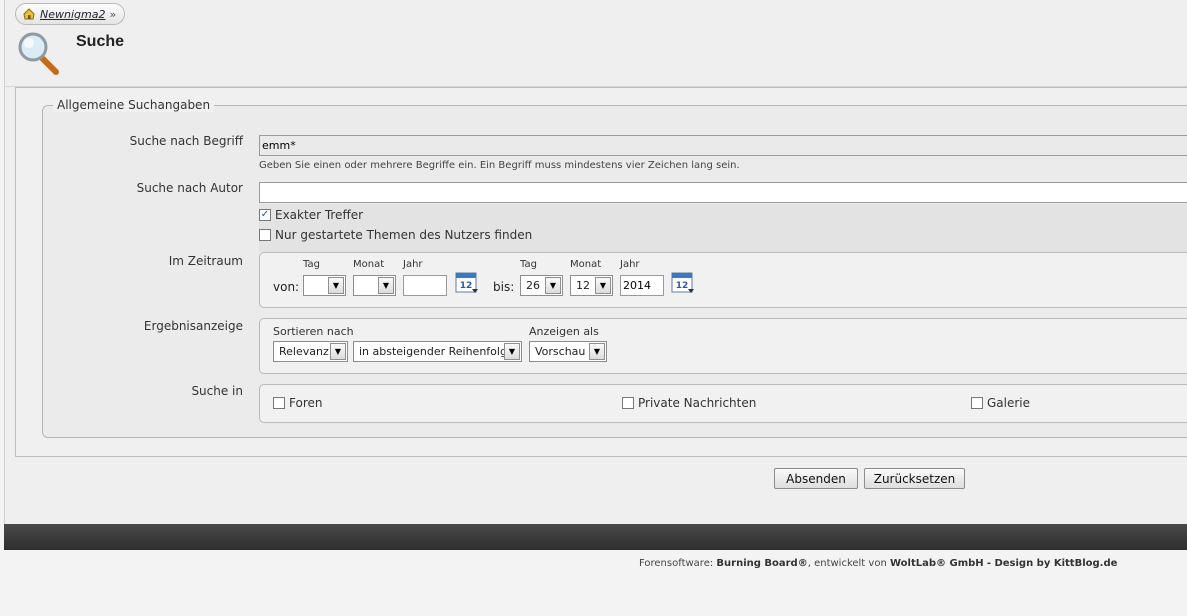  I want to click on display-label: Anzeigen als, so click(564, 331).